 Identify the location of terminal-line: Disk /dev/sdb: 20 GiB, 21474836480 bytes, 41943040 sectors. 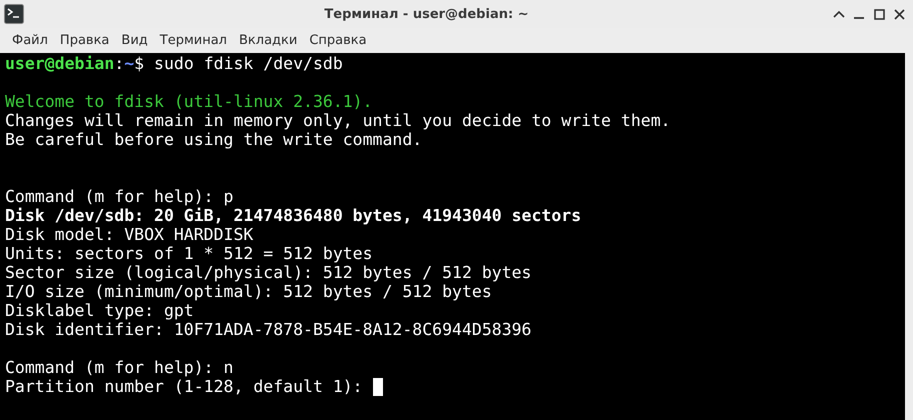
(293, 215).